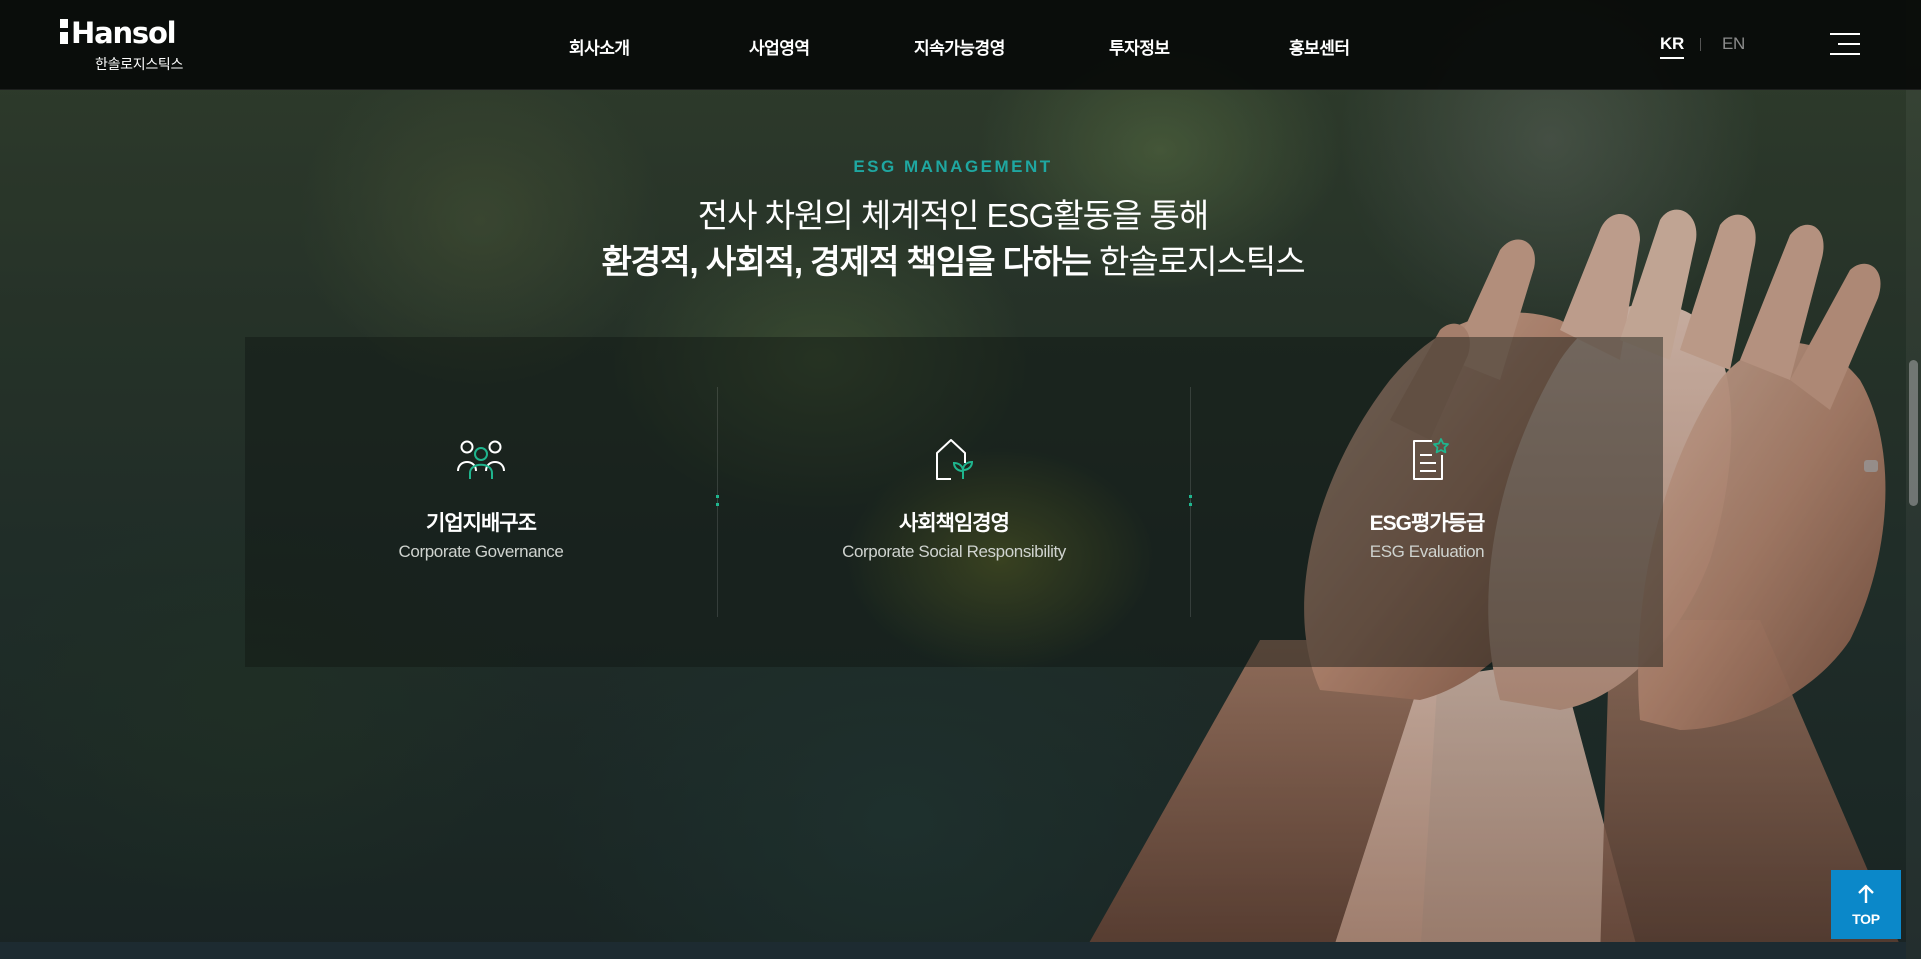 This screenshot has width=1921, height=959. Describe the element at coordinates (1427, 551) in the screenshot. I see `card-subtitle: ESG Evaluation` at that location.